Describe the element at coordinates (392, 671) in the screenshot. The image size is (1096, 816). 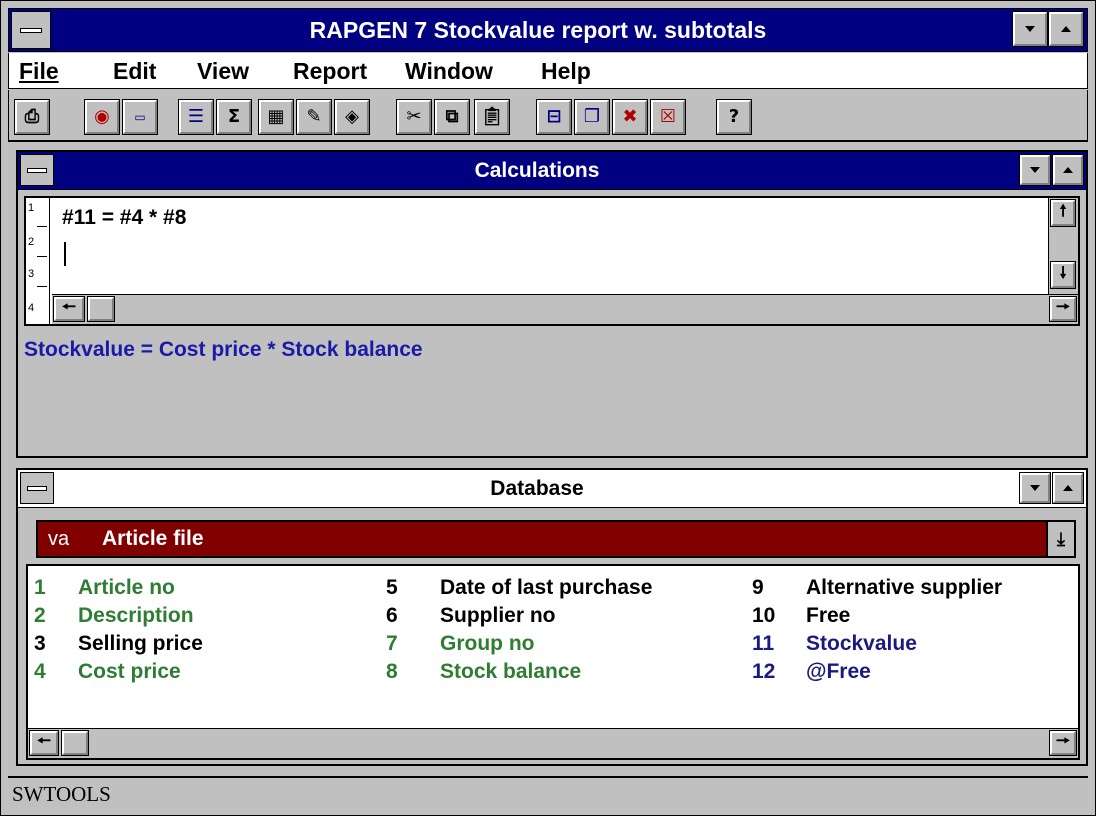
I see `field-number: 8` at that location.